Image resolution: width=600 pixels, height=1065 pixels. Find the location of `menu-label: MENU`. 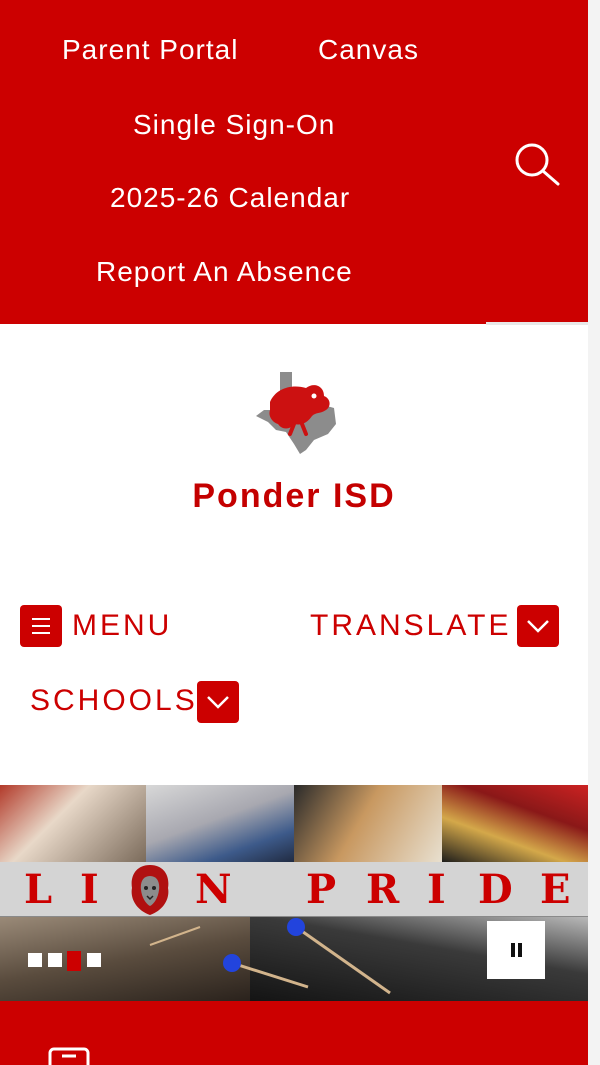

menu-label: MENU is located at coordinates (122, 626).